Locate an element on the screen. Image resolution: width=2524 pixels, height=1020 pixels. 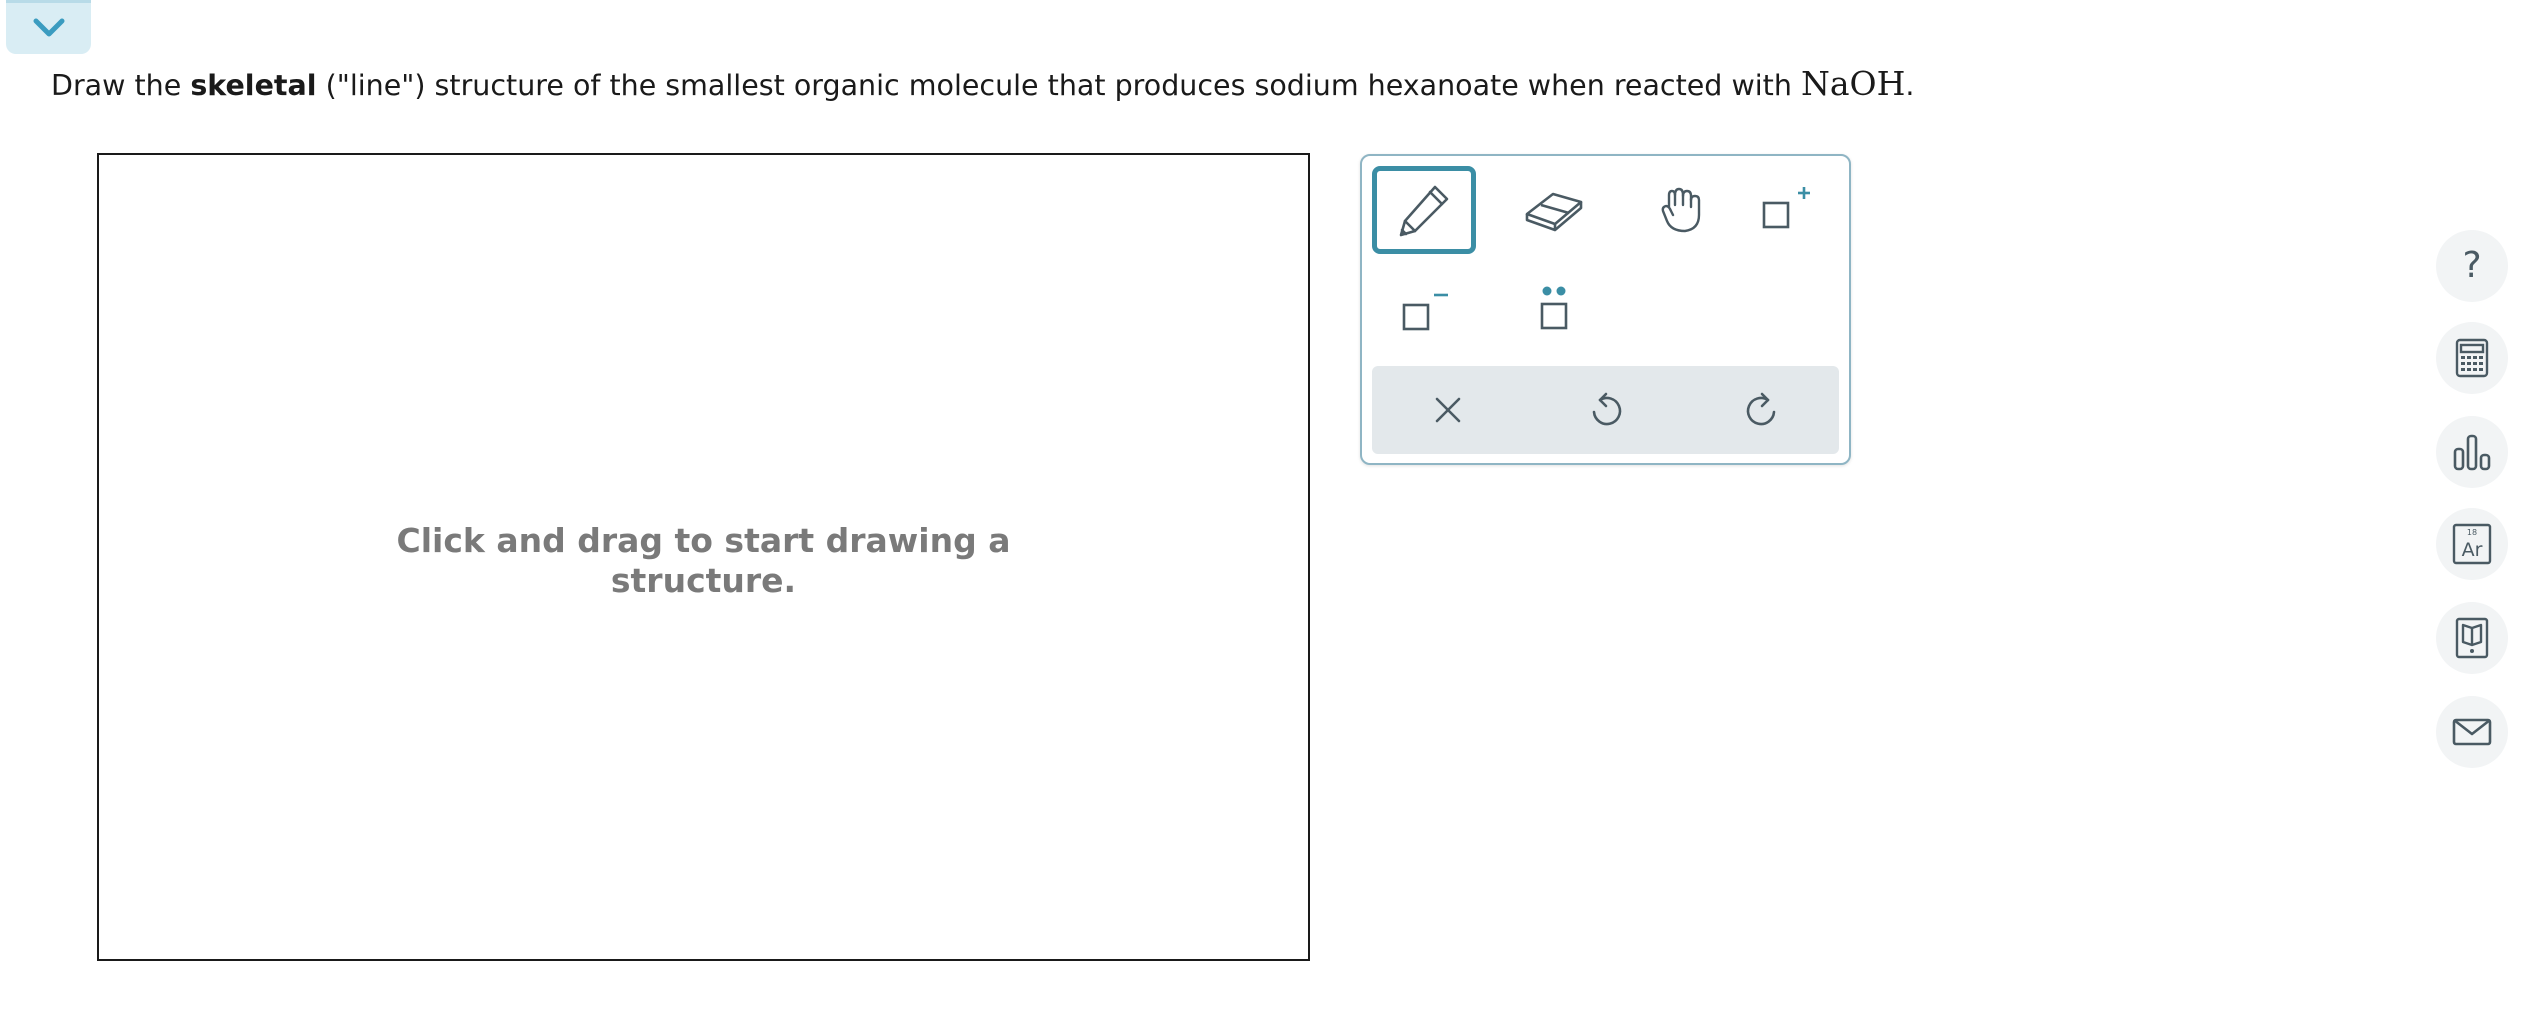
redo-button is located at coordinates (1762, 410).